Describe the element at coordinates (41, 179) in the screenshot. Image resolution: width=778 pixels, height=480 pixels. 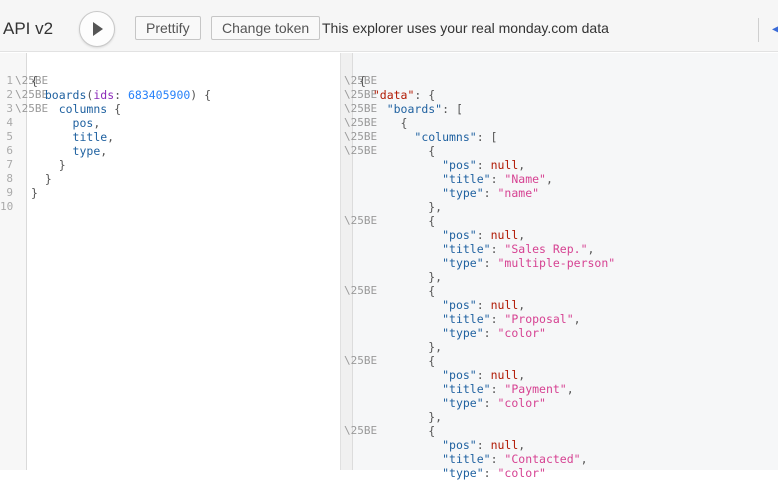
I see `query-line: }` at that location.